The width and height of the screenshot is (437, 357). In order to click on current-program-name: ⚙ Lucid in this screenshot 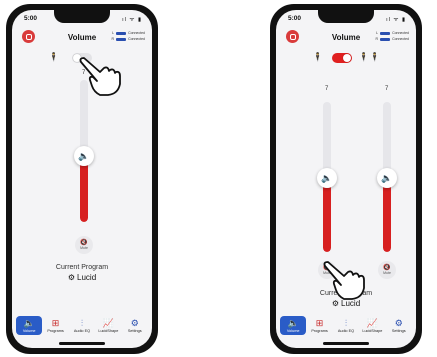, I will do `click(82, 277)`.